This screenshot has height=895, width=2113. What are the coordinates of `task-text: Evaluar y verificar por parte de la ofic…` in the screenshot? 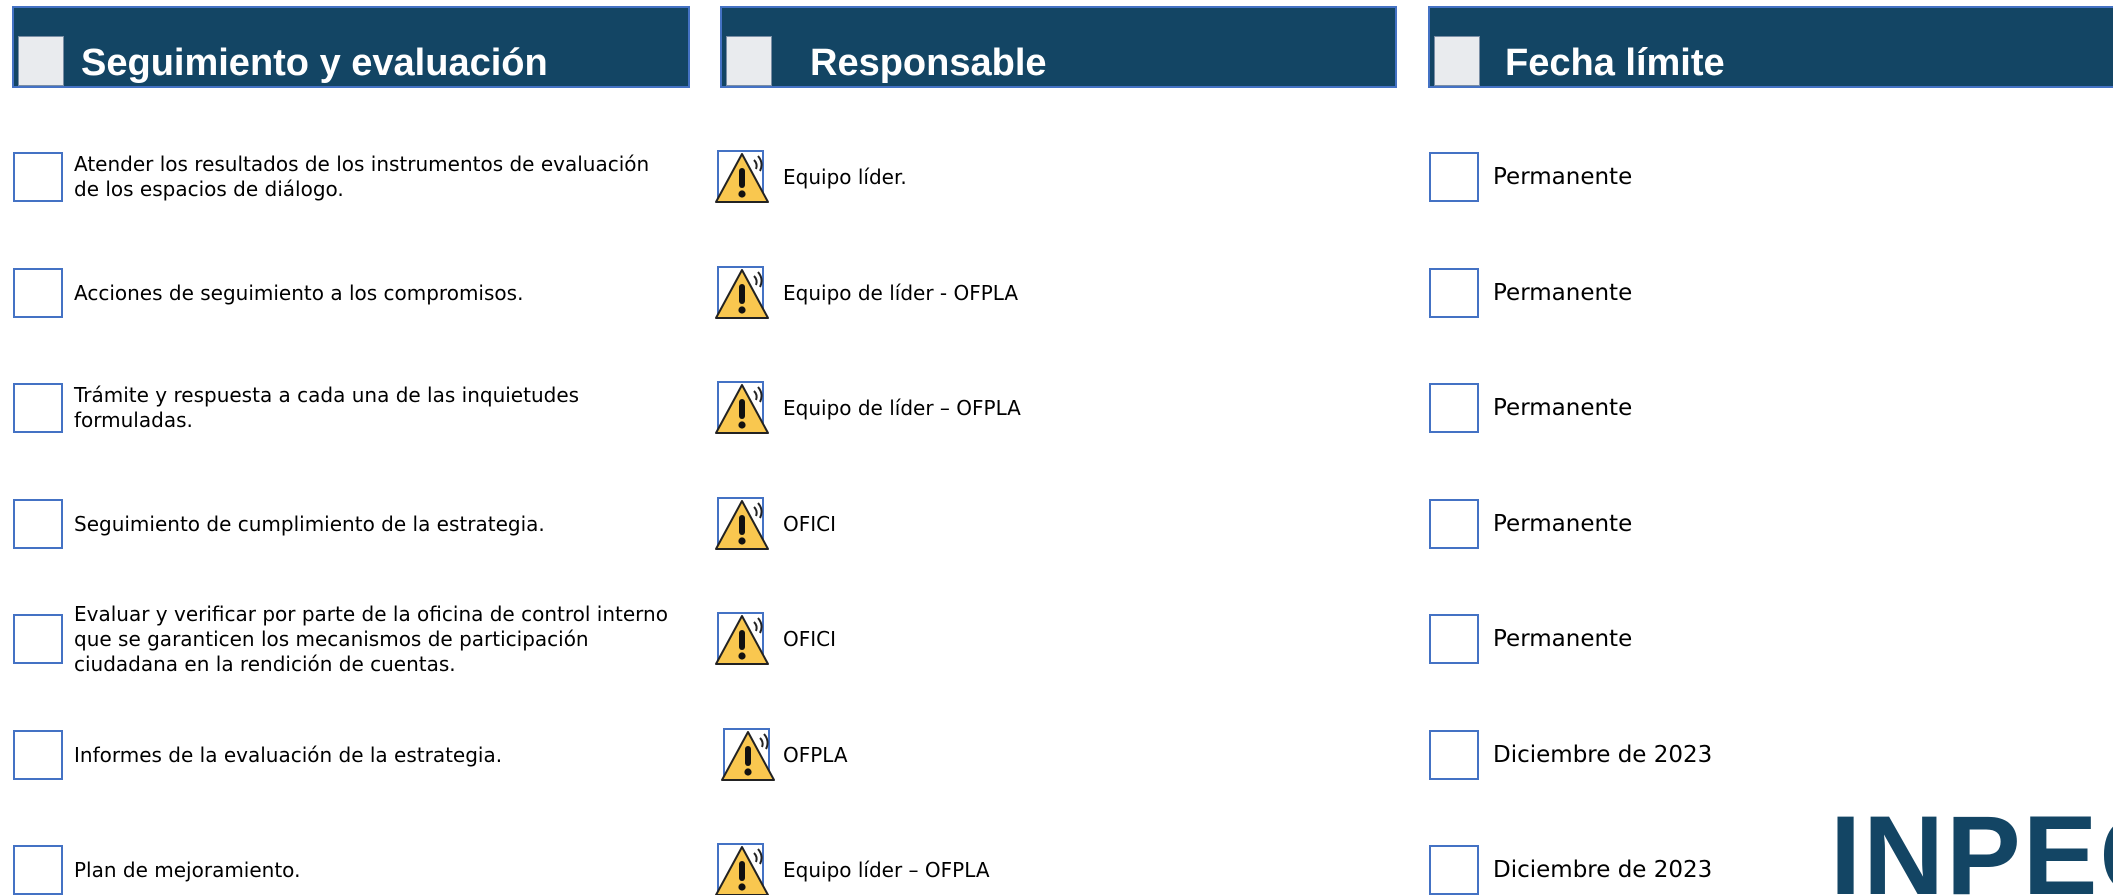 It's located at (371, 639).